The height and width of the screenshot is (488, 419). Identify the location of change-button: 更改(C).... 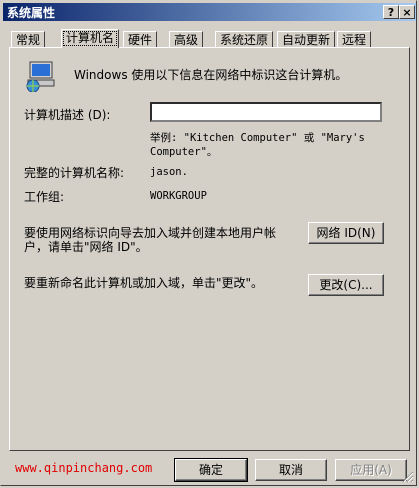
(346, 285).